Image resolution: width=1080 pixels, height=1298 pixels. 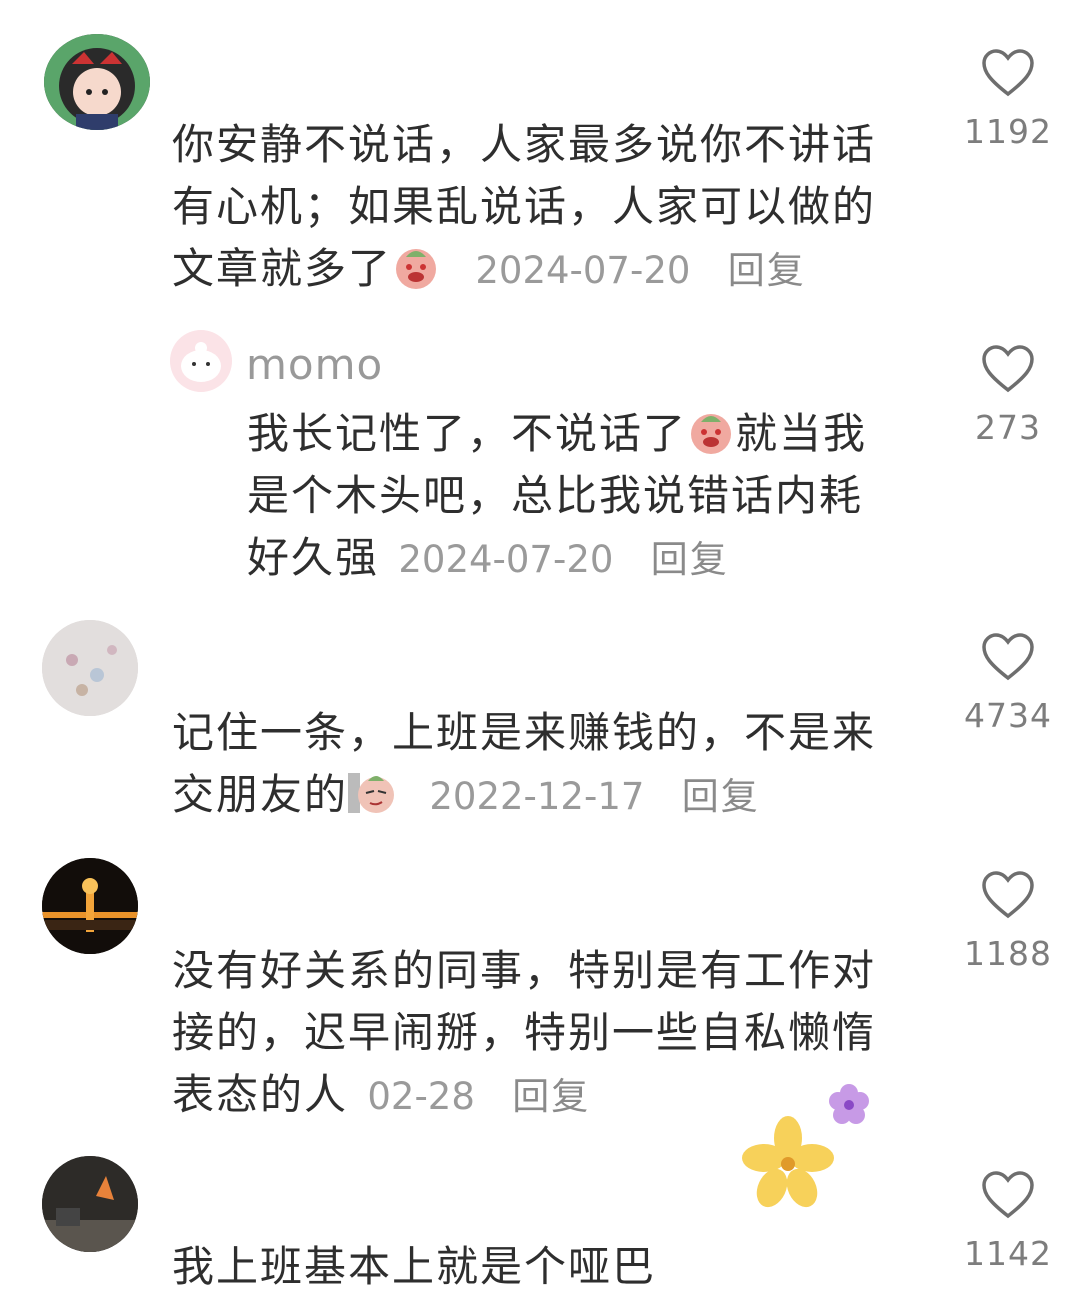 What do you see at coordinates (524, 732) in the screenshot?
I see `comment-line: 记住一条，上班是来赚钱的，不是来` at bounding box center [524, 732].